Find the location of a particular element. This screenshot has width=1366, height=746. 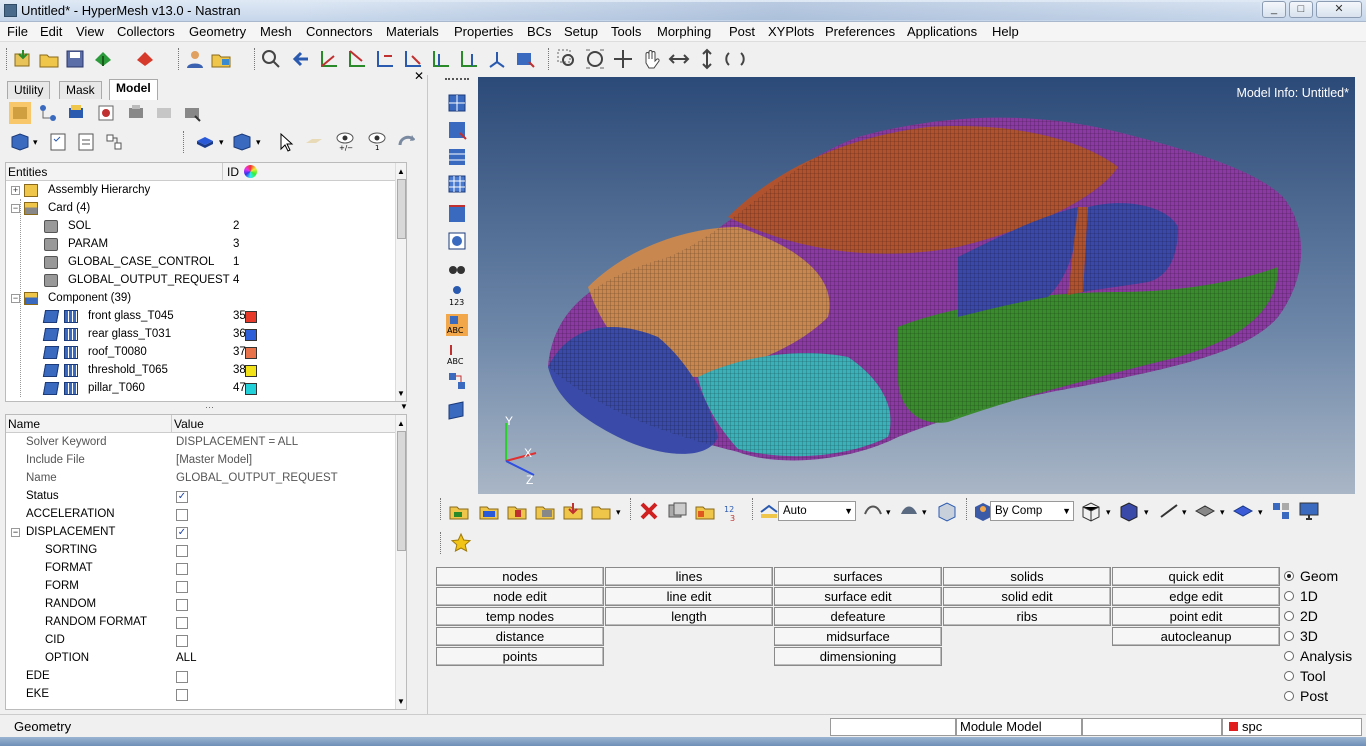

labels-abc-icon: ABC is located at coordinates (457, 325).